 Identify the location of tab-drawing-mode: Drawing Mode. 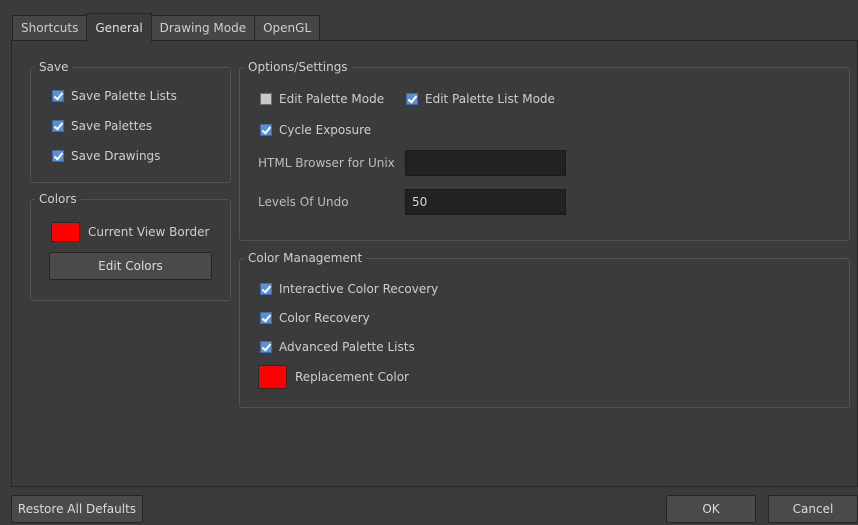
(203, 28).